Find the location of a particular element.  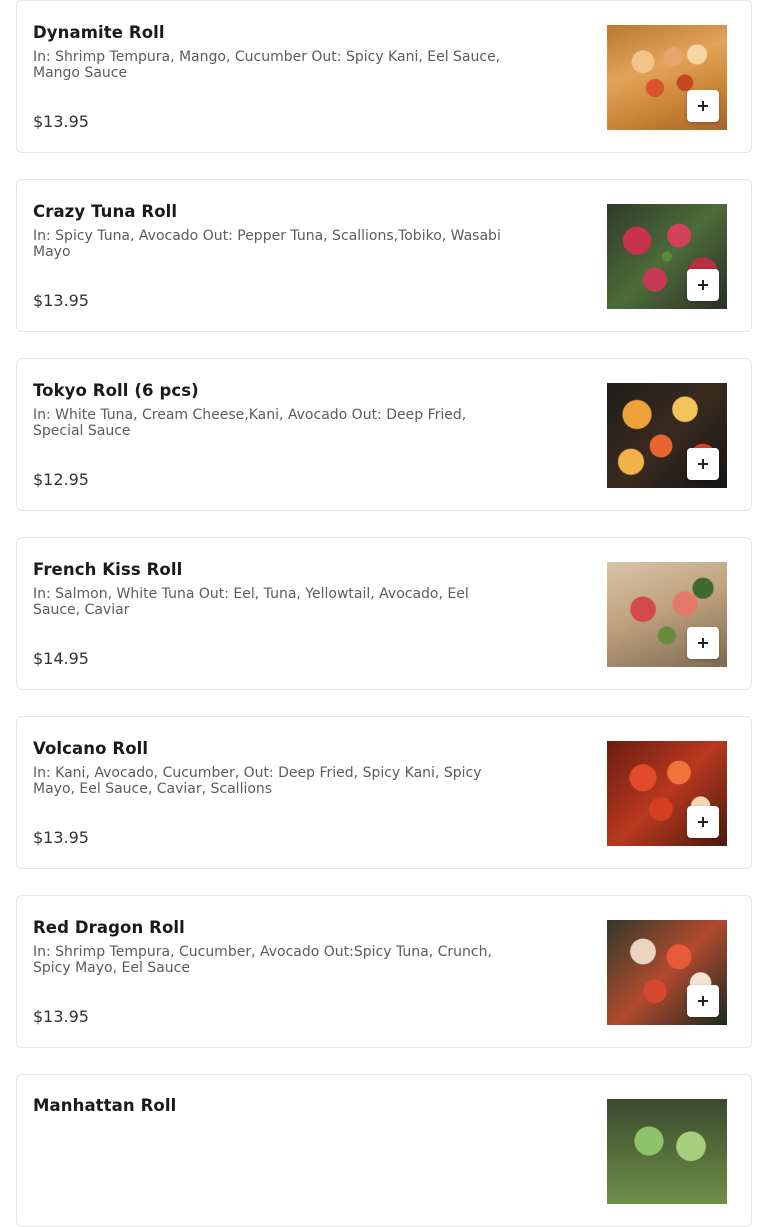

item-name: Red Dragon Roll is located at coordinates (109, 927).